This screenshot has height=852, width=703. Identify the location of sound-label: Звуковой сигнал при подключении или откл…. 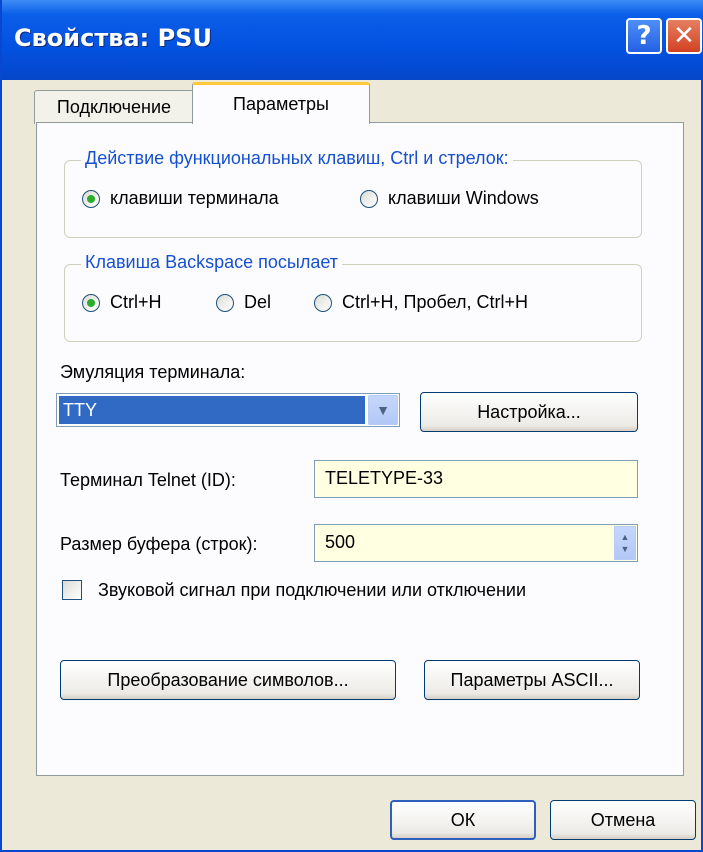
(312, 590).